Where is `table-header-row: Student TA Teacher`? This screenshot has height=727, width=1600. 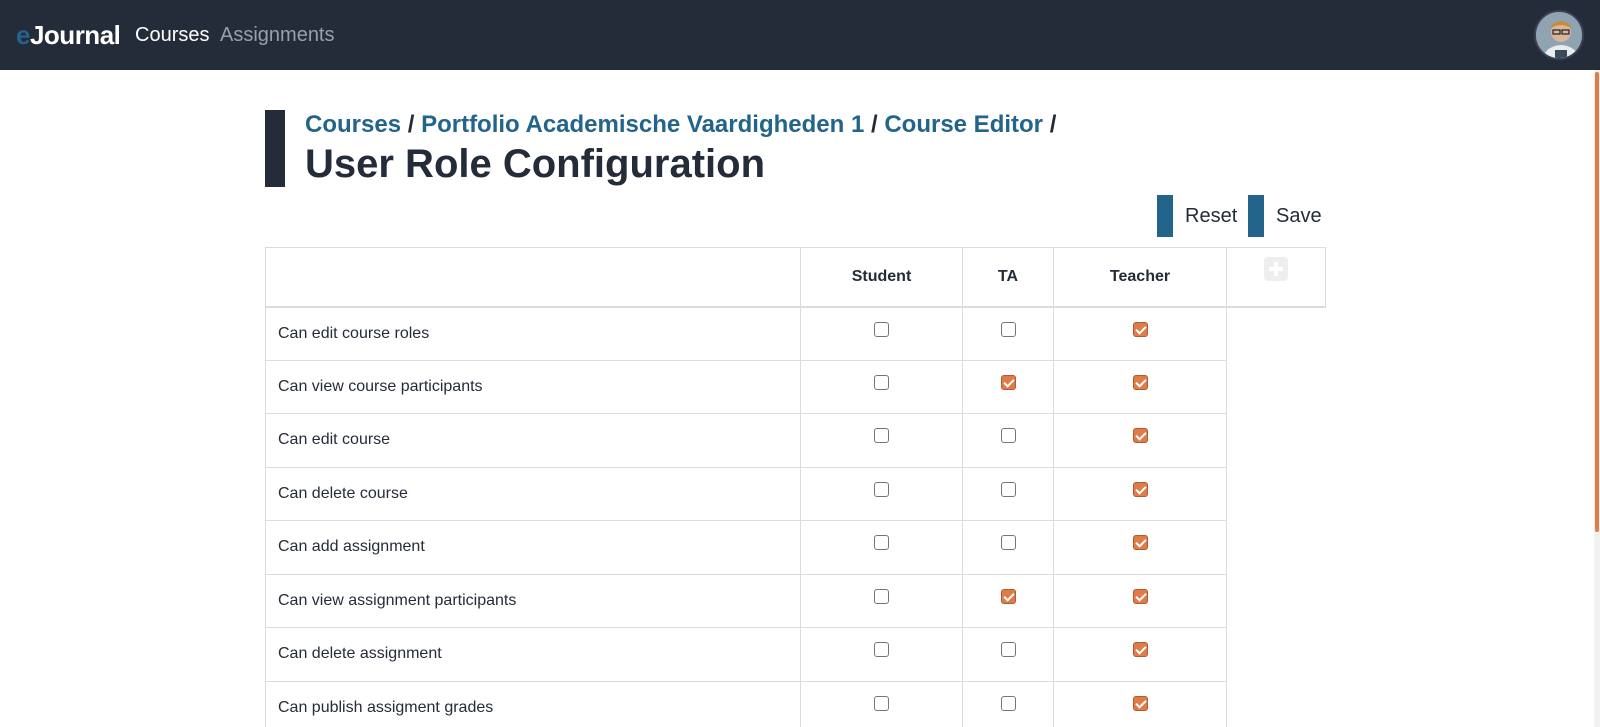
table-header-row: Student TA Teacher is located at coordinates (795, 277).